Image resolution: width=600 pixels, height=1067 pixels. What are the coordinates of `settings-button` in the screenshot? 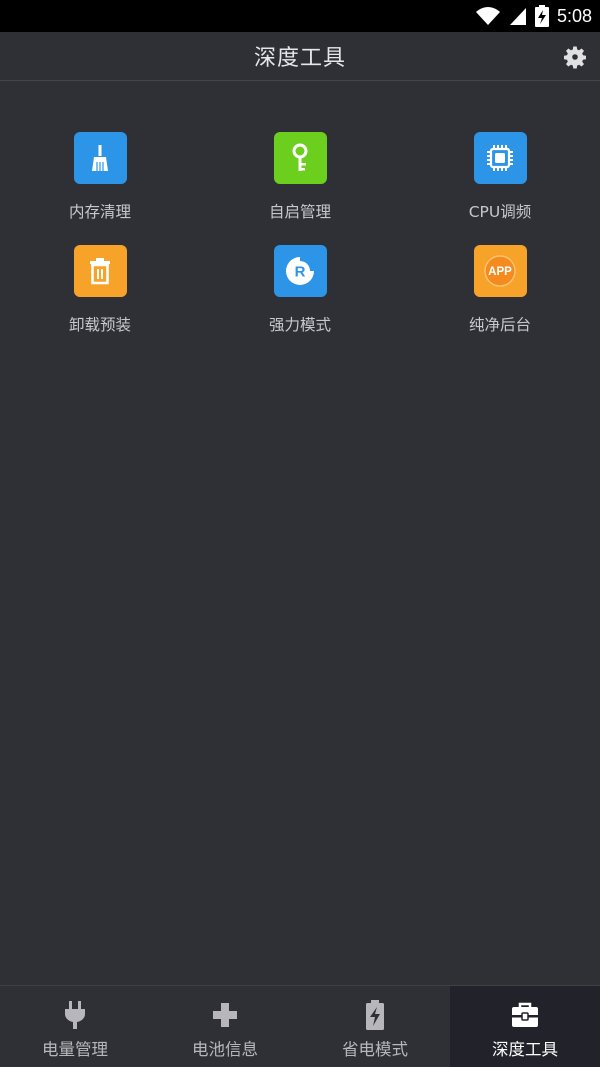 It's located at (575, 57).